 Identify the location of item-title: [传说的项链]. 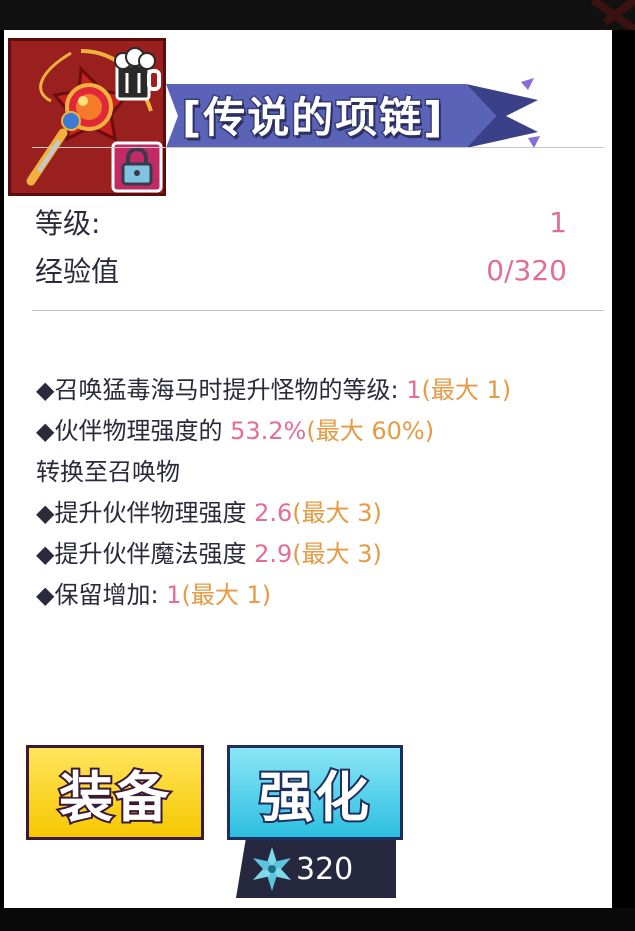
(312, 118).